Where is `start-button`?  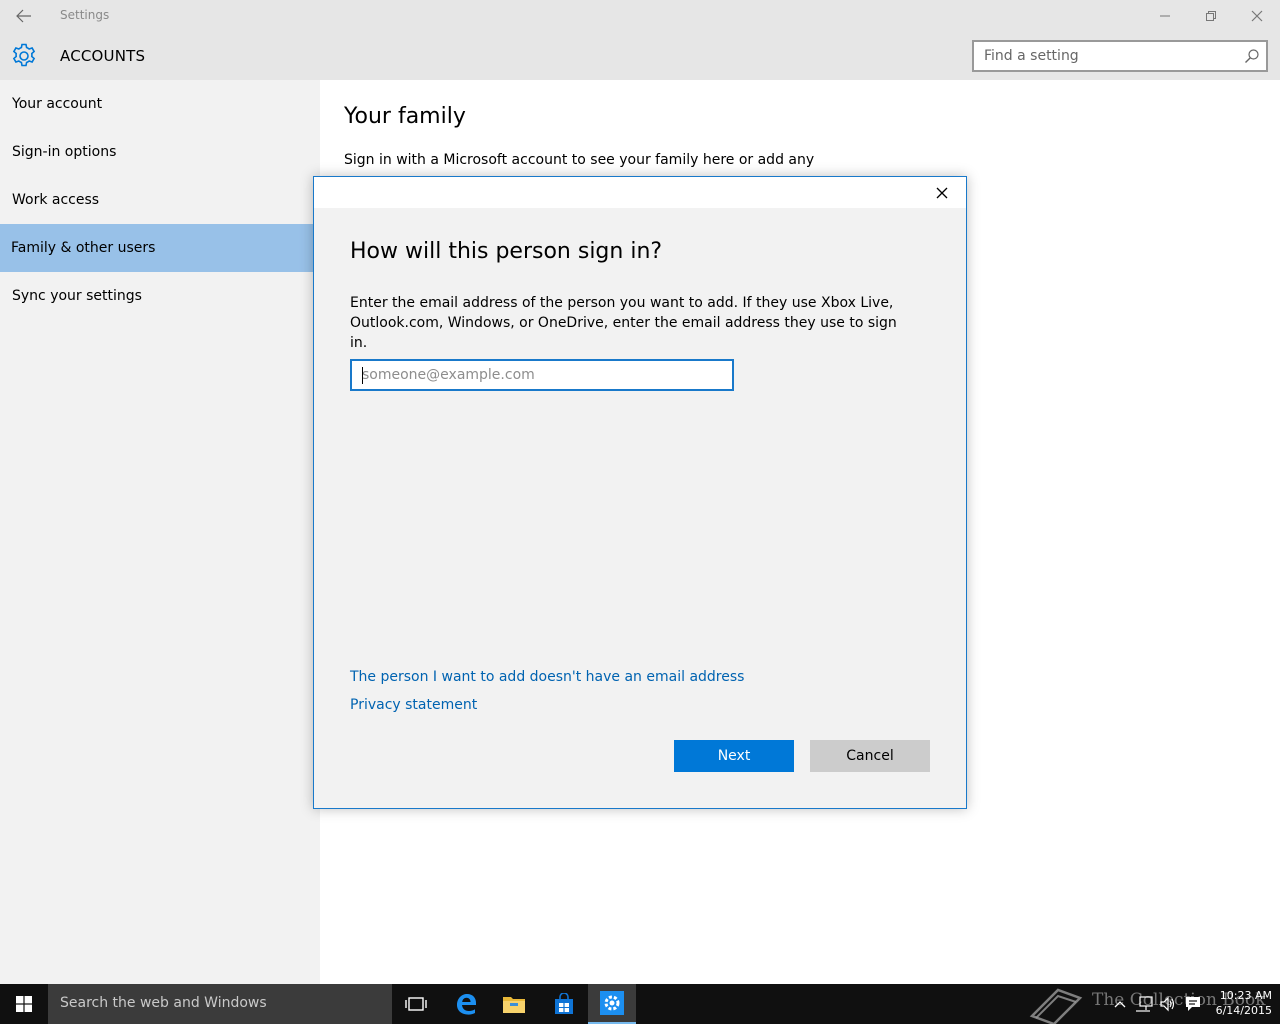
start-button is located at coordinates (24, 1004).